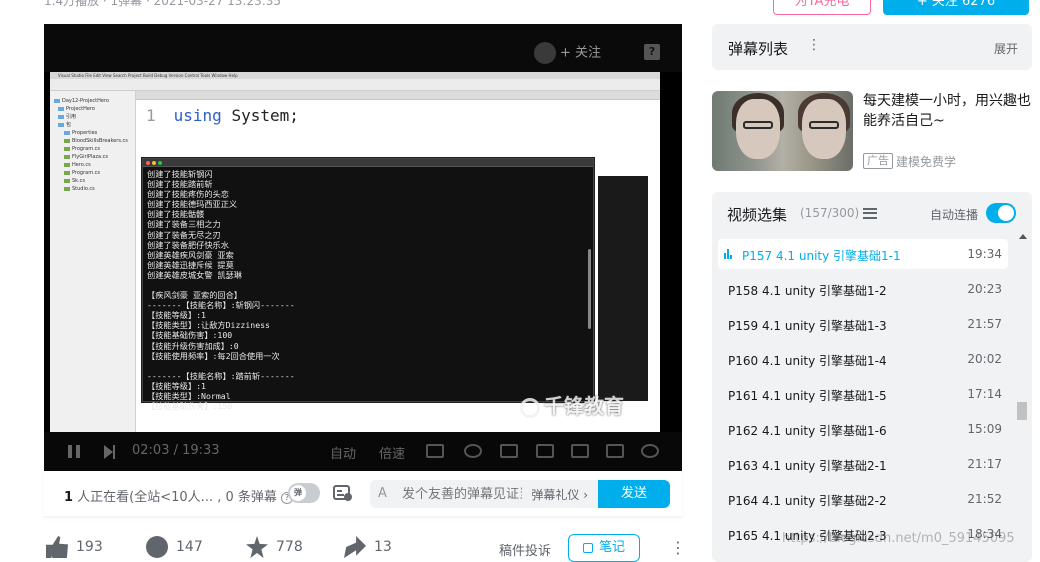  Describe the element at coordinates (74, 547) in the screenshot. I see `like-button: 193` at that location.